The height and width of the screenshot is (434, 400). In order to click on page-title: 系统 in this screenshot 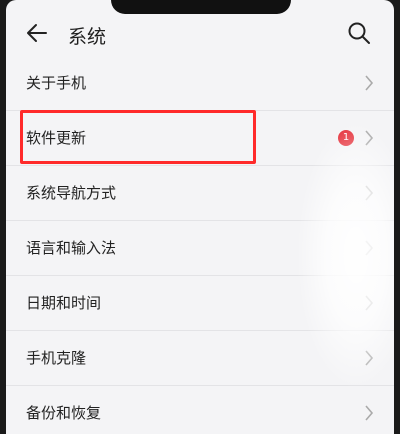, I will do `click(87, 37)`.